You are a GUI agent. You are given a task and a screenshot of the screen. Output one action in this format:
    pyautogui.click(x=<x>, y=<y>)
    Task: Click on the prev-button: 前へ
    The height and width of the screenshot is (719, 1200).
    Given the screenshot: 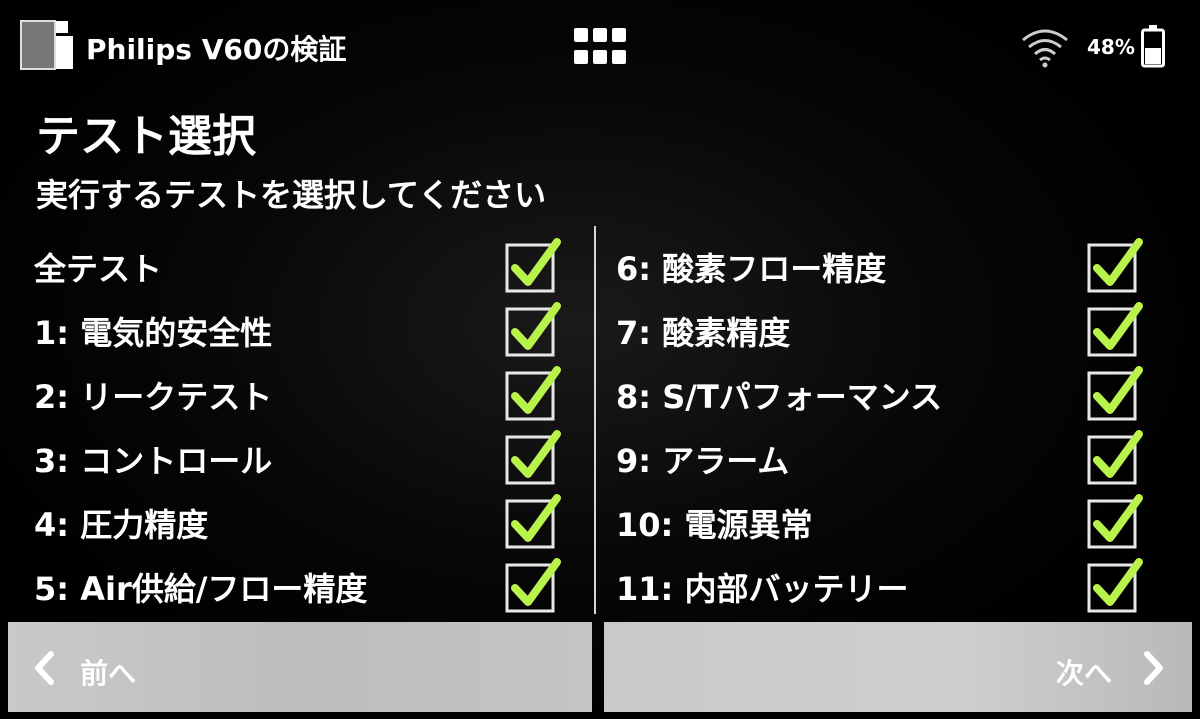 What is the action you would take?
    pyautogui.click(x=300, y=667)
    